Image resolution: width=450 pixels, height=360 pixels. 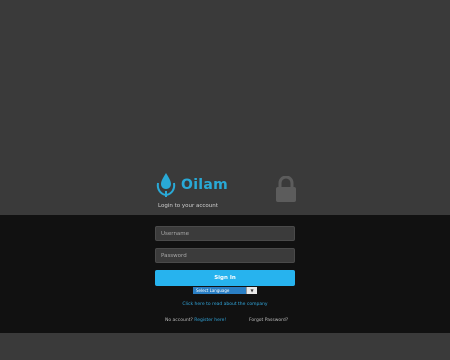 I want to click on username-input, so click(x=225, y=233).